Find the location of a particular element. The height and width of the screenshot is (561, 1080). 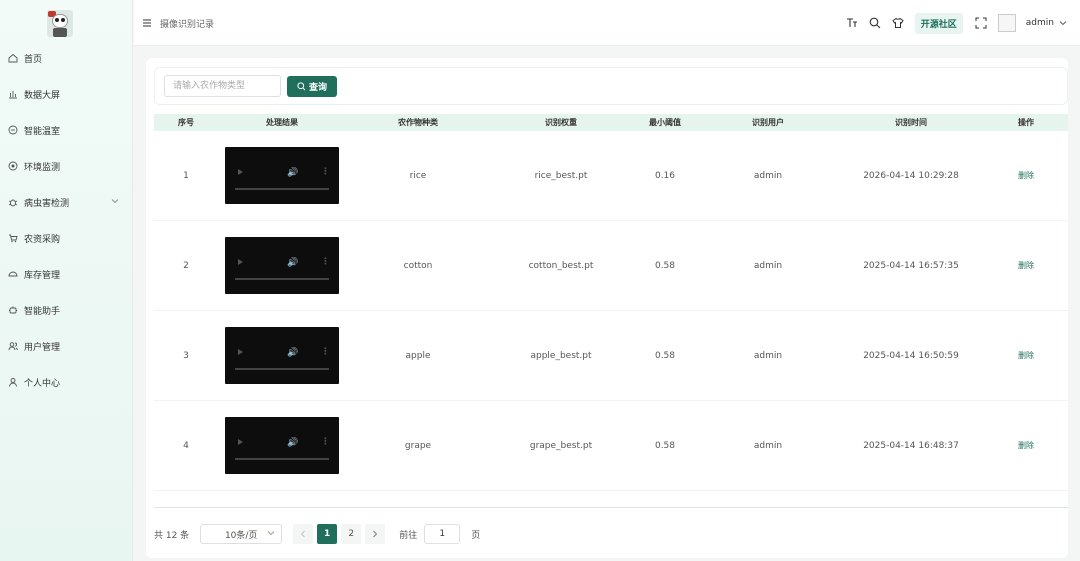

page-button-1: 1 is located at coordinates (327, 534).